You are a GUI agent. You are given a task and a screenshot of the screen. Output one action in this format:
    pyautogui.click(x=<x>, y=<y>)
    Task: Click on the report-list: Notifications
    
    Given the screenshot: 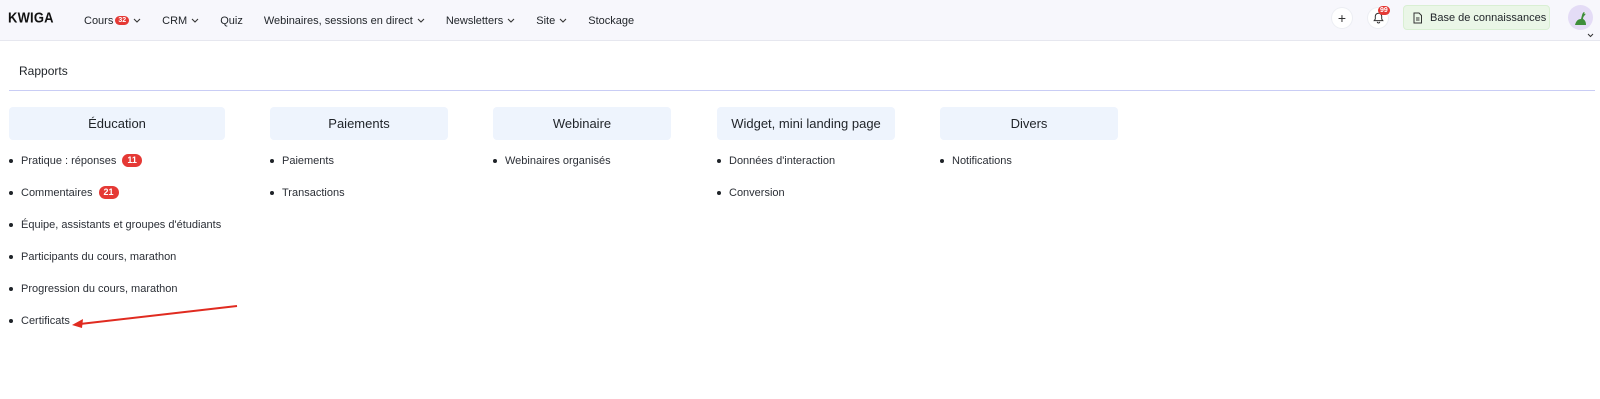 What is the action you would take?
    pyautogui.click(x=1029, y=170)
    